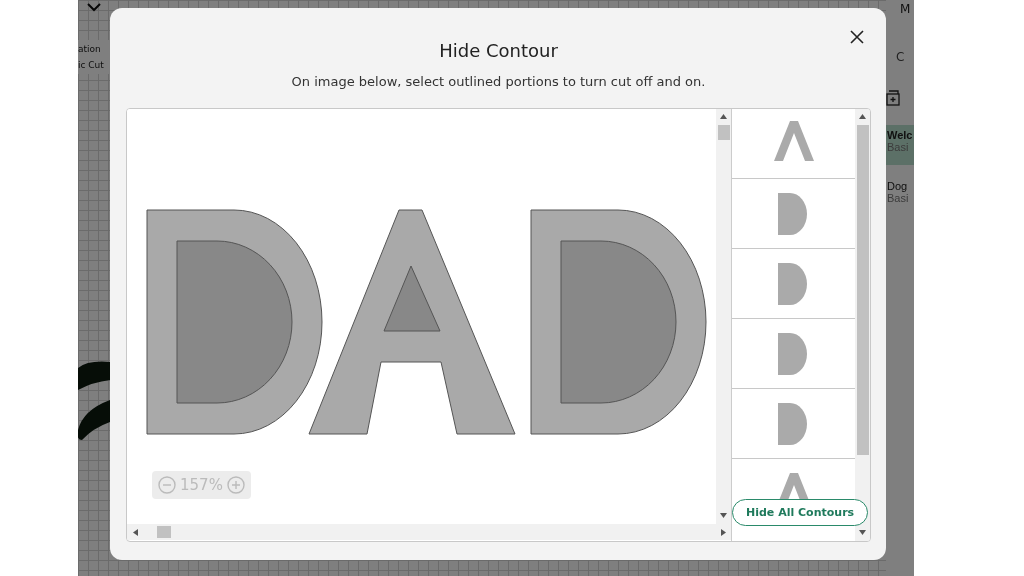 This screenshot has width=1024, height=576. Describe the element at coordinates (905, 9) in the screenshot. I see `header-label: M` at that location.